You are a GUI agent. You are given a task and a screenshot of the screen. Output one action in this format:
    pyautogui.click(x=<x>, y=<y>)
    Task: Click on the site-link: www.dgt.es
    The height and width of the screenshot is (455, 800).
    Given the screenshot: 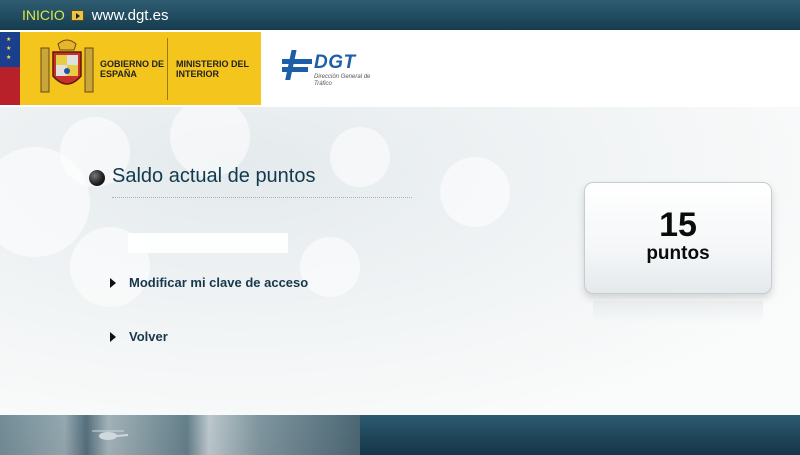 What is the action you would take?
    pyautogui.click(x=130, y=15)
    